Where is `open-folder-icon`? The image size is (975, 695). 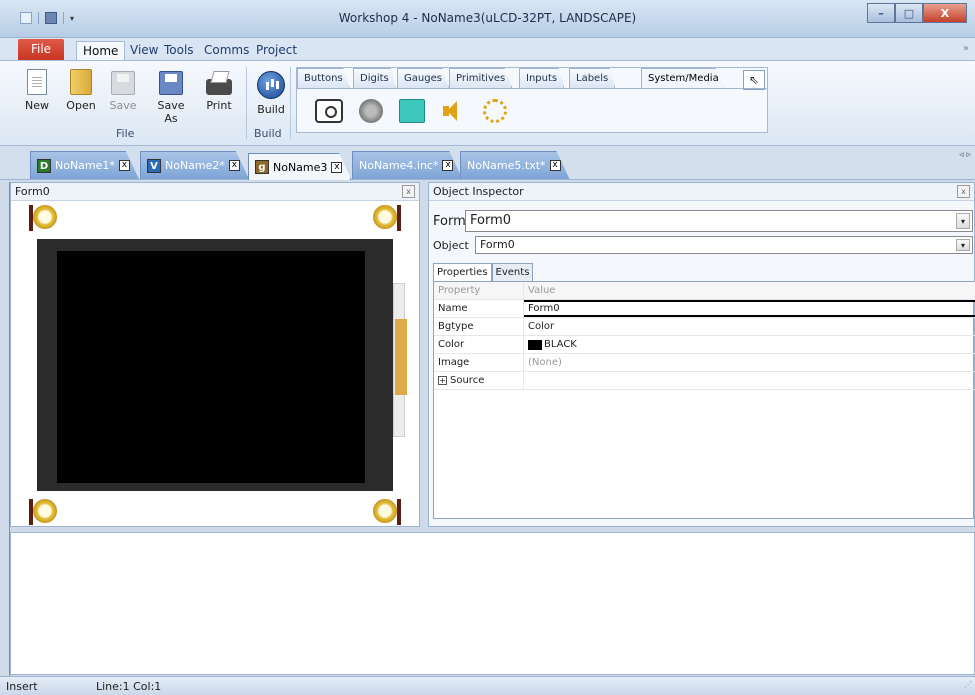 open-folder-icon is located at coordinates (81, 82).